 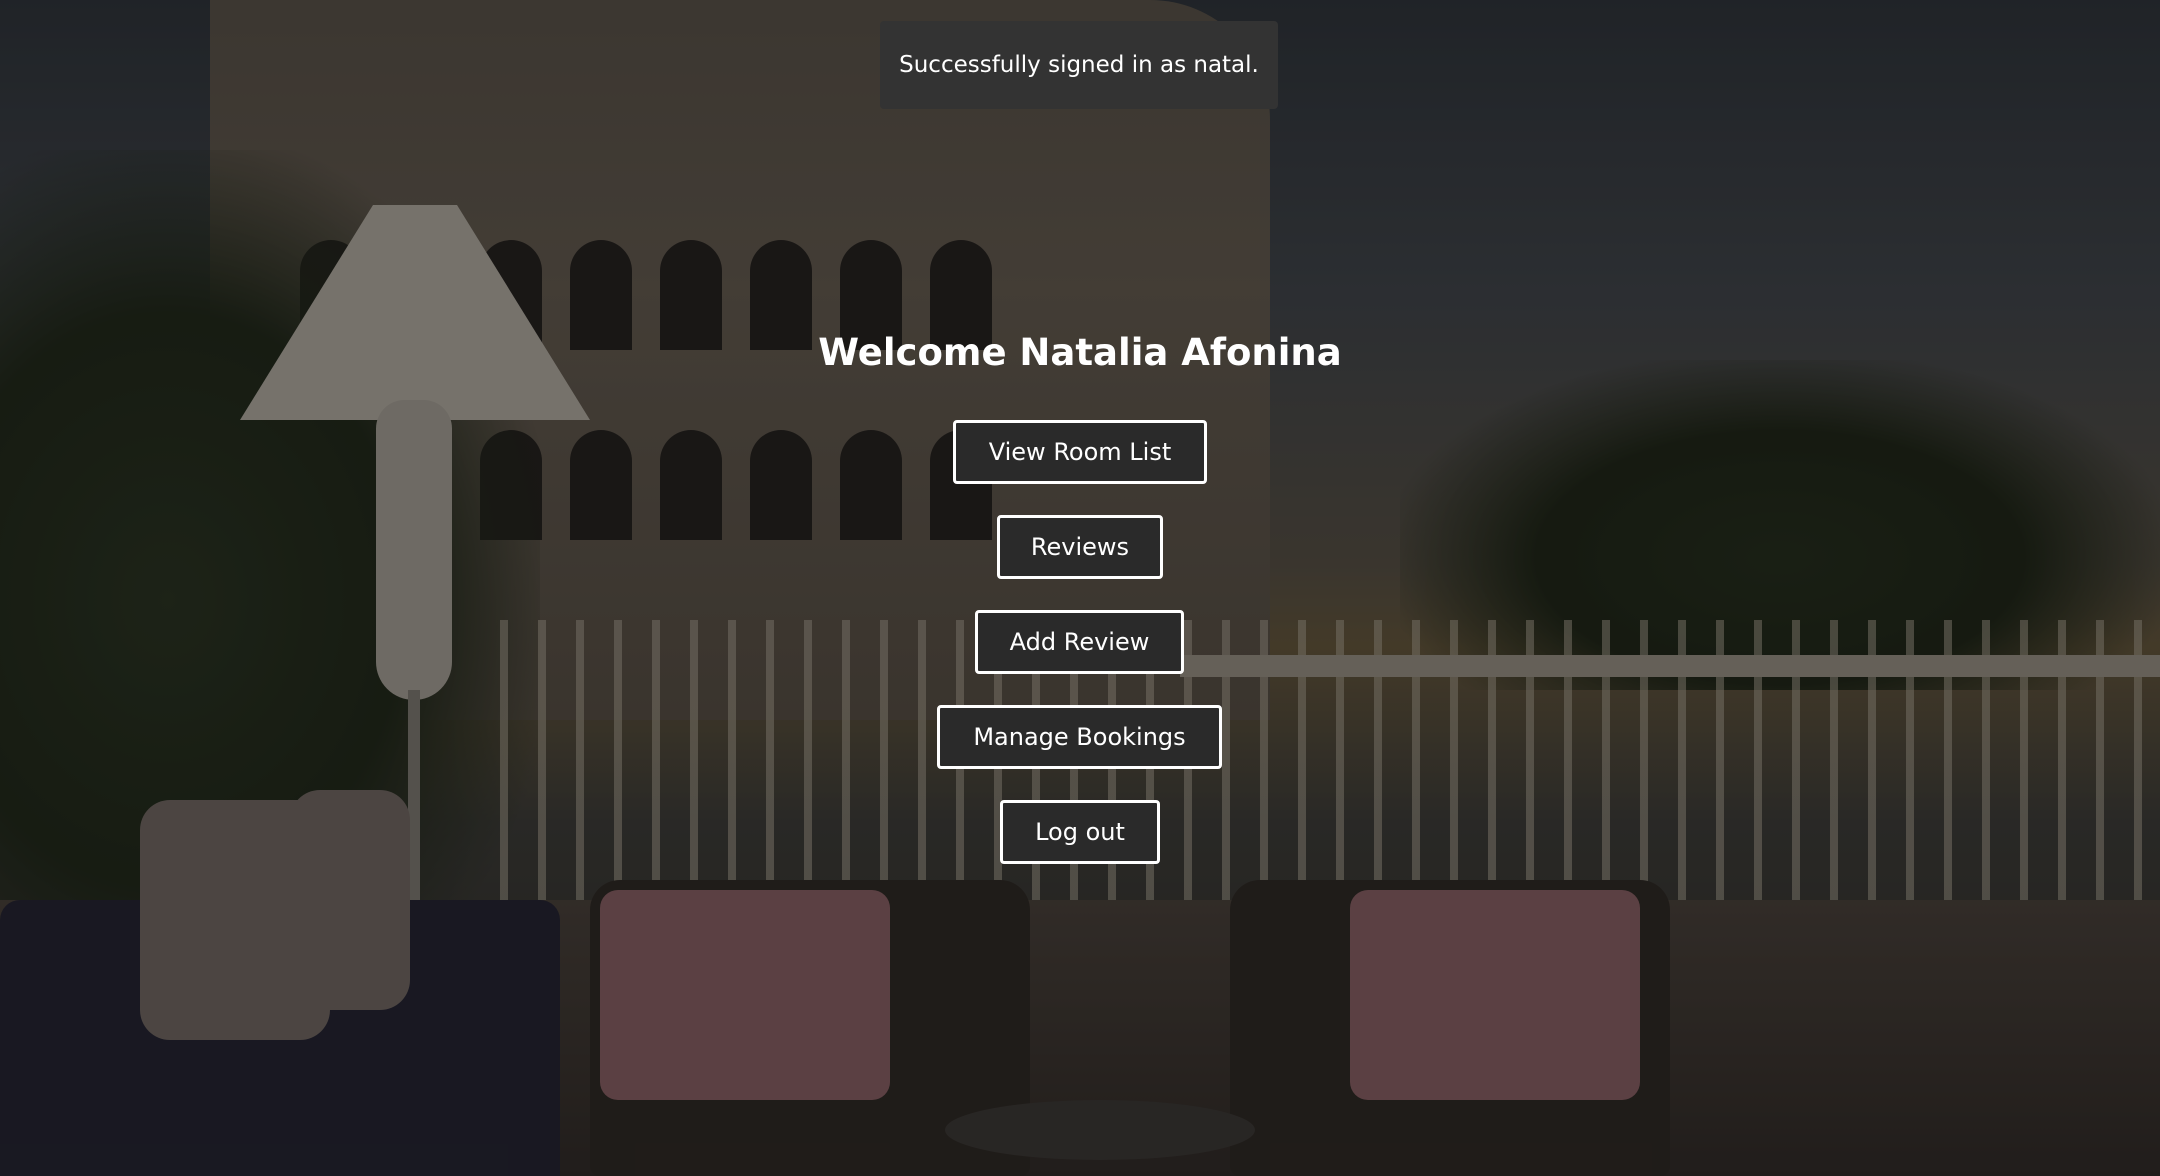 I want to click on toast-message: Successfully signed in as natal., so click(x=1079, y=65).